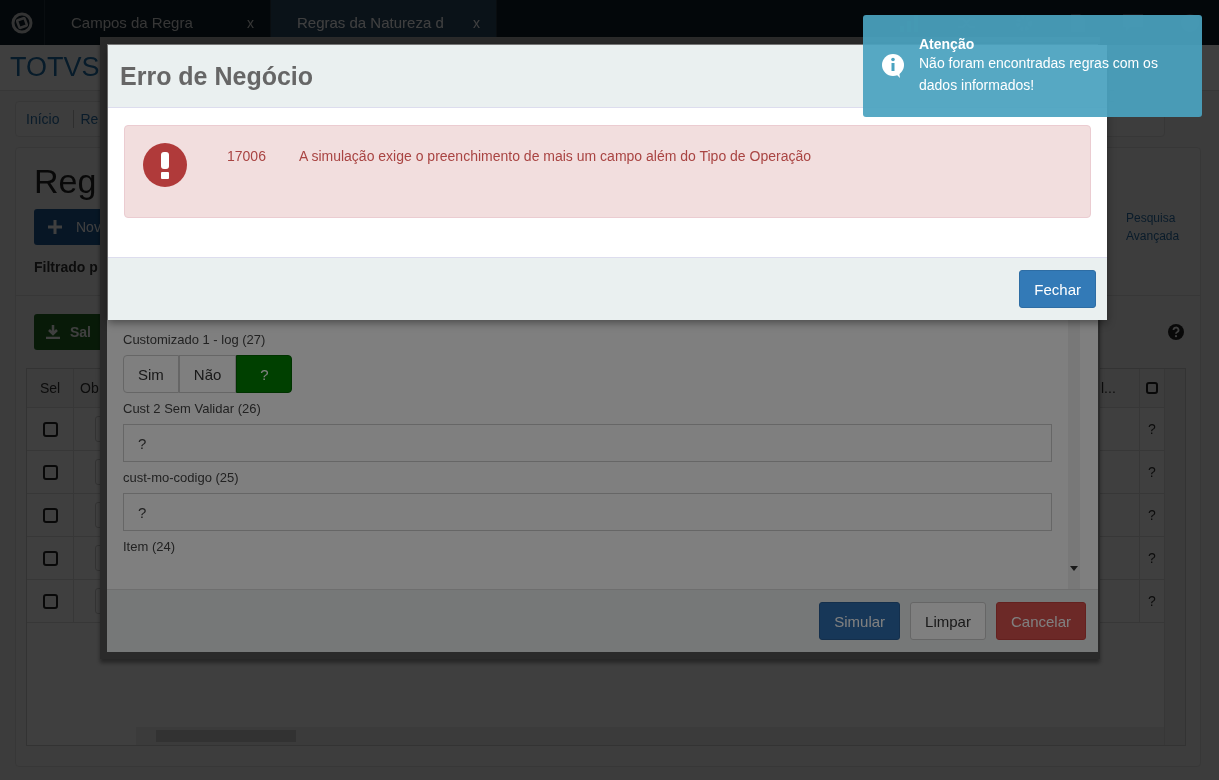 This screenshot has height=780, width=1219. I want to click on field-label: Customizado 1 - log (27), so click(195, 339).